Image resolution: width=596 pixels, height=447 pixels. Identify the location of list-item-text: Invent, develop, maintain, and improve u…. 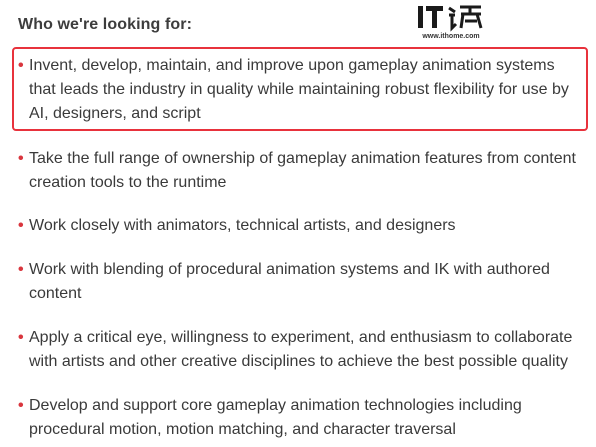
(299, 89).